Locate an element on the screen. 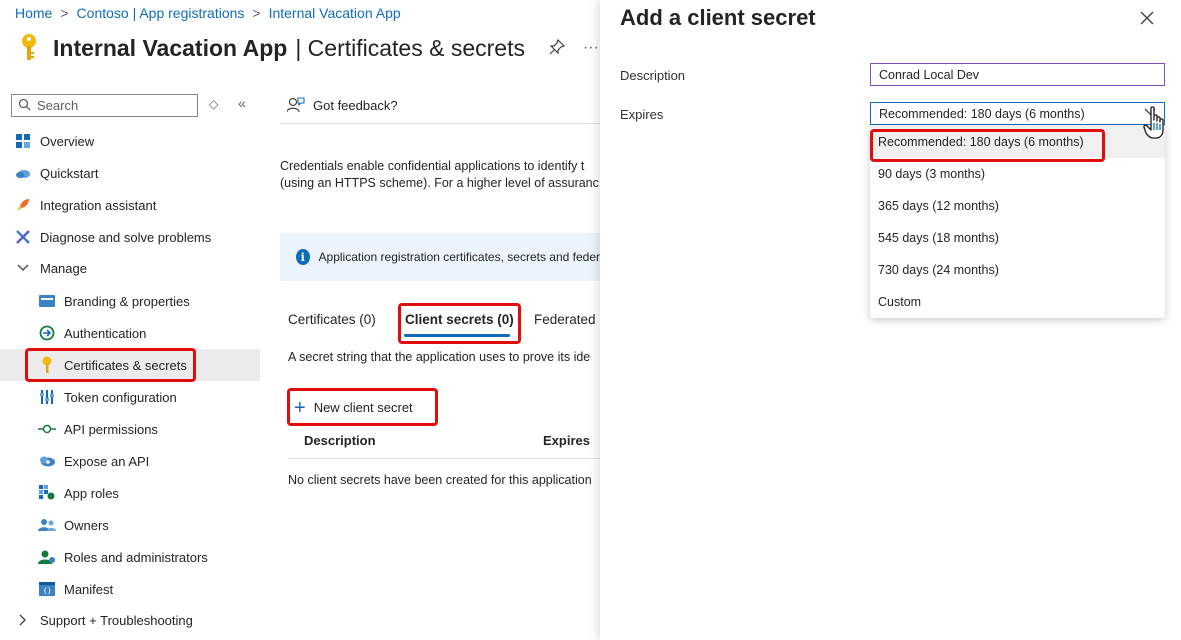 The image size is (1181, 640). search-placeholder: Search is located at coordinates (58, 105).